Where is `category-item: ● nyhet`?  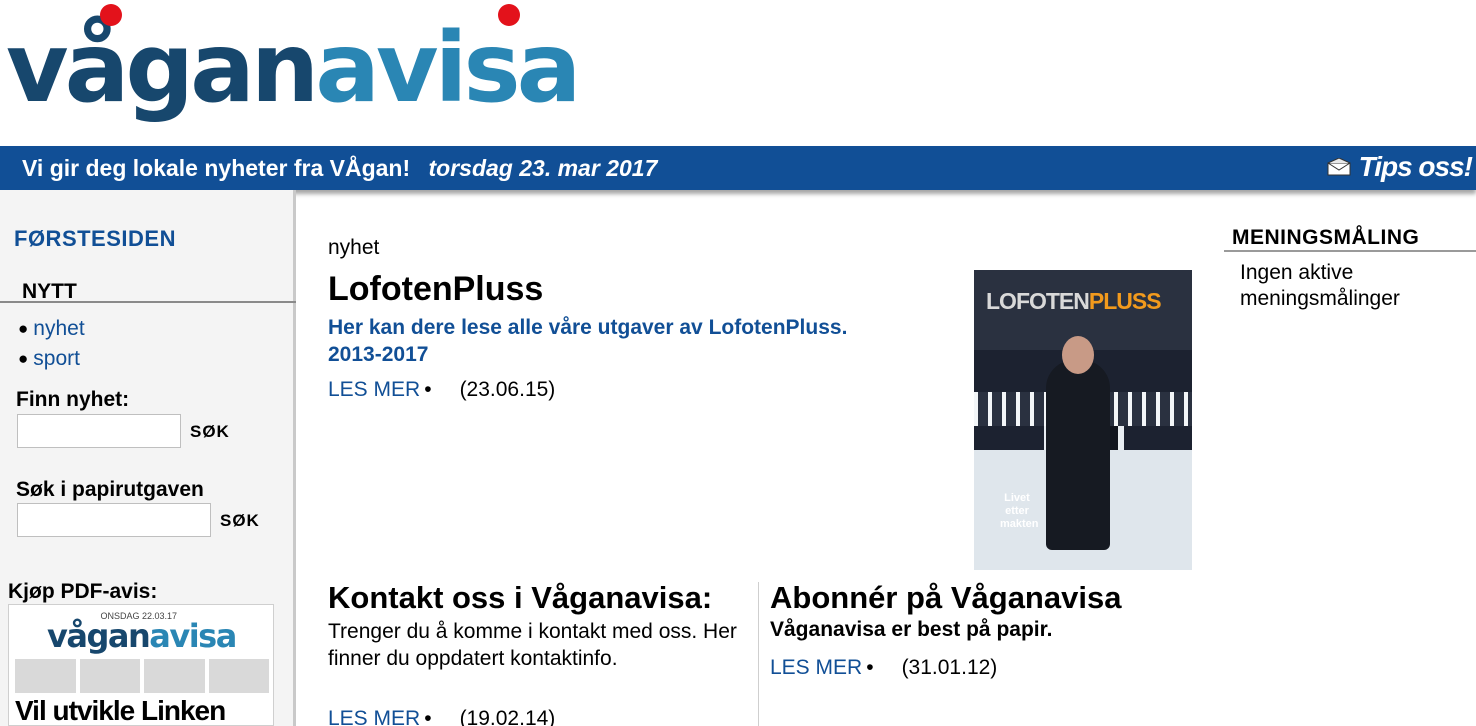
category-item: ● nyhet is located at coordinates (51, 329).